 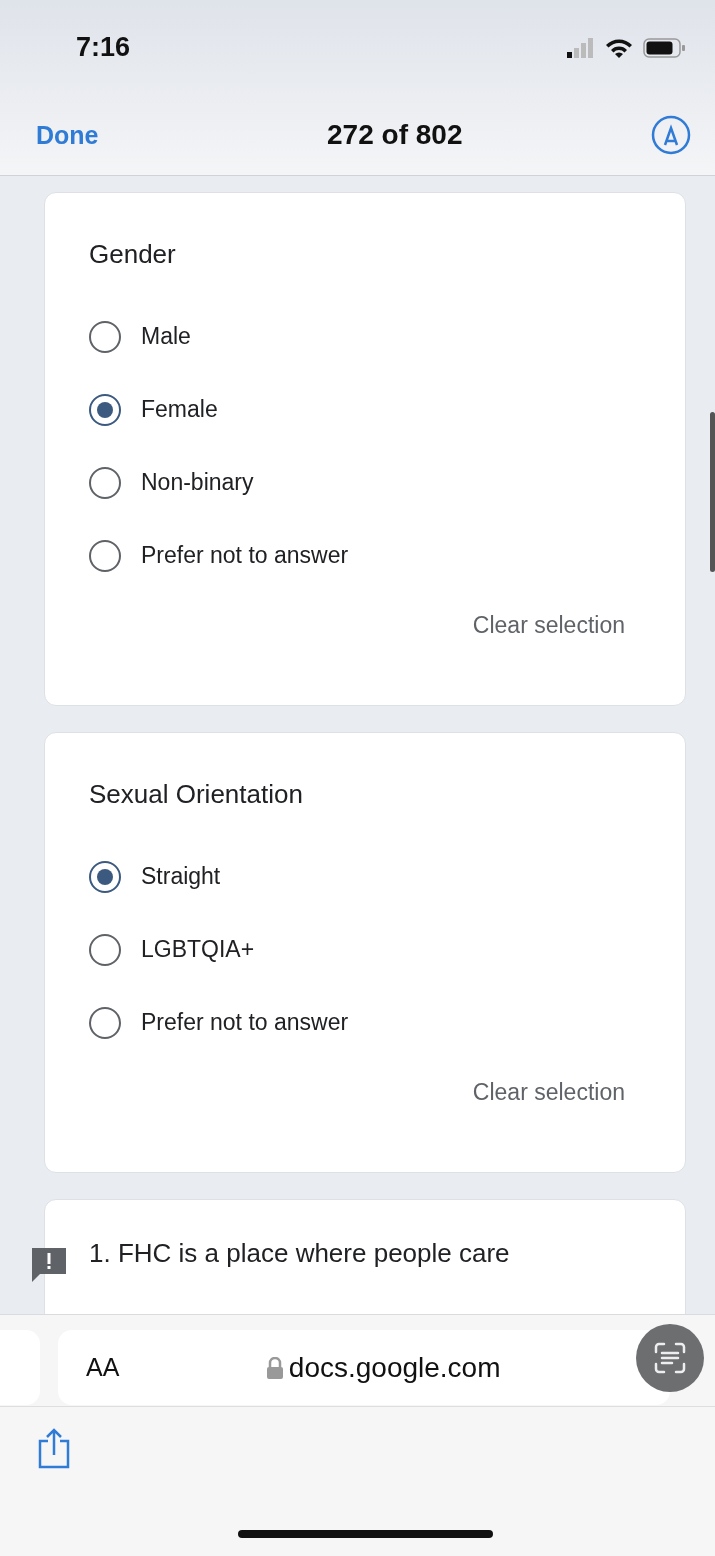 I want to click on question-text: 1. FHC is a place where people care, so click(x=300, y=1253).